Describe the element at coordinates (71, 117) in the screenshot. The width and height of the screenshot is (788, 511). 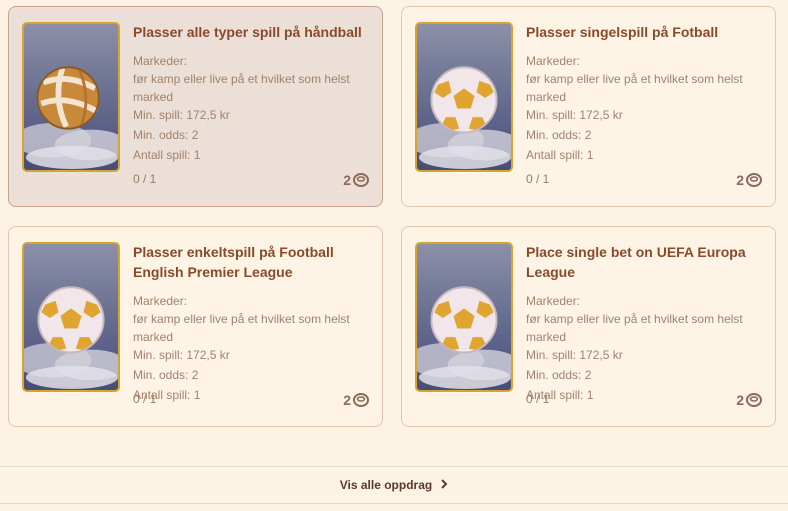
I see `handball-icon` at that location.